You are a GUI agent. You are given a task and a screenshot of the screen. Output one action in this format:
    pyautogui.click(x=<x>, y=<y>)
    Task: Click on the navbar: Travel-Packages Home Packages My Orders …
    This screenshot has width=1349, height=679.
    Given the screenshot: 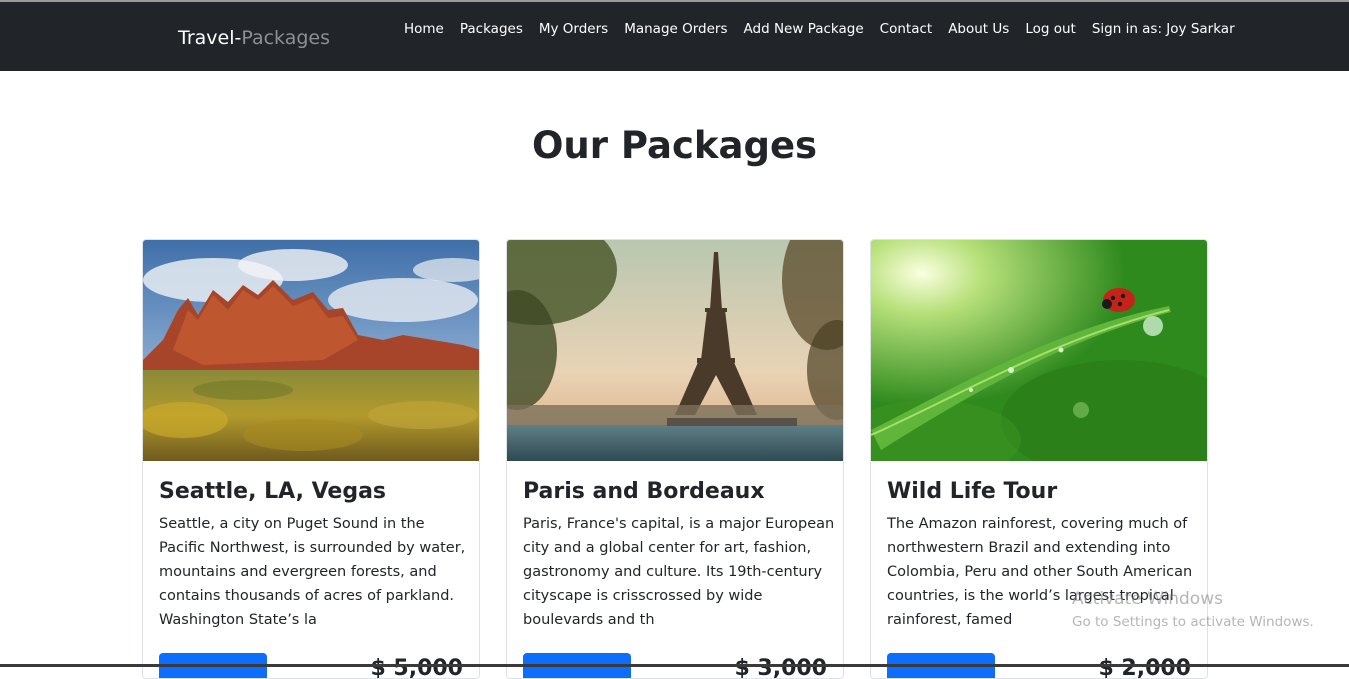 What is the action you would take?
    pyautogui.click(x=674, y=36)
    